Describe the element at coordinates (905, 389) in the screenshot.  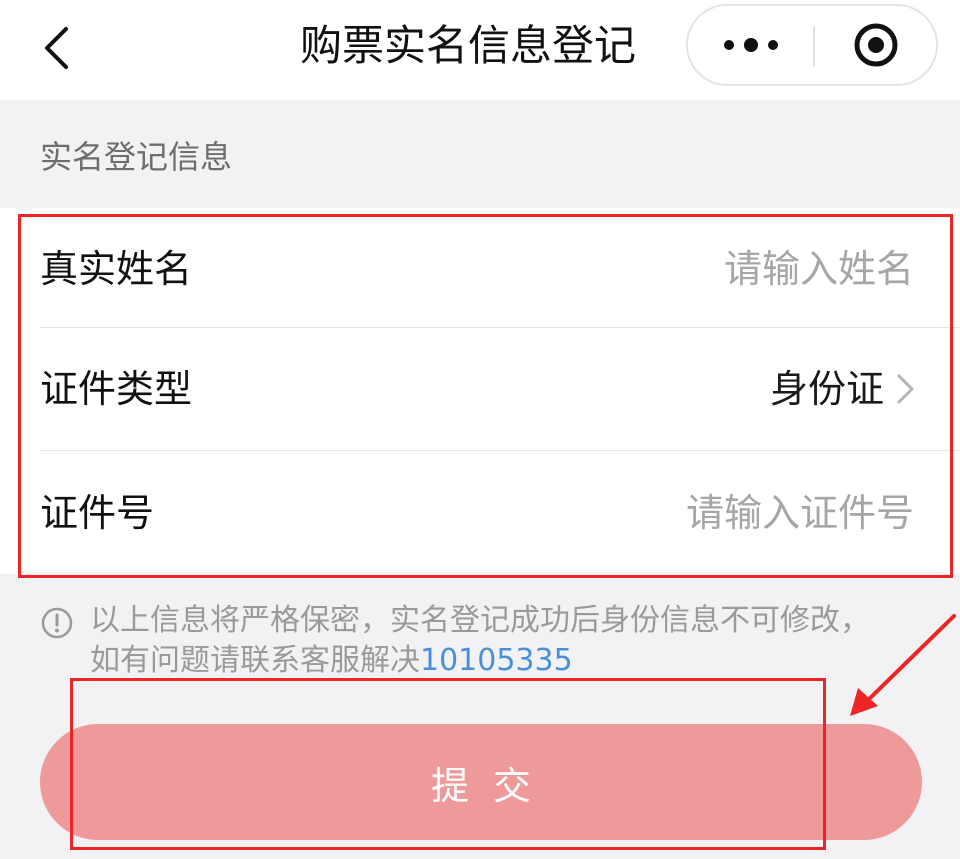
I see `chevron-right-icon` at that location.